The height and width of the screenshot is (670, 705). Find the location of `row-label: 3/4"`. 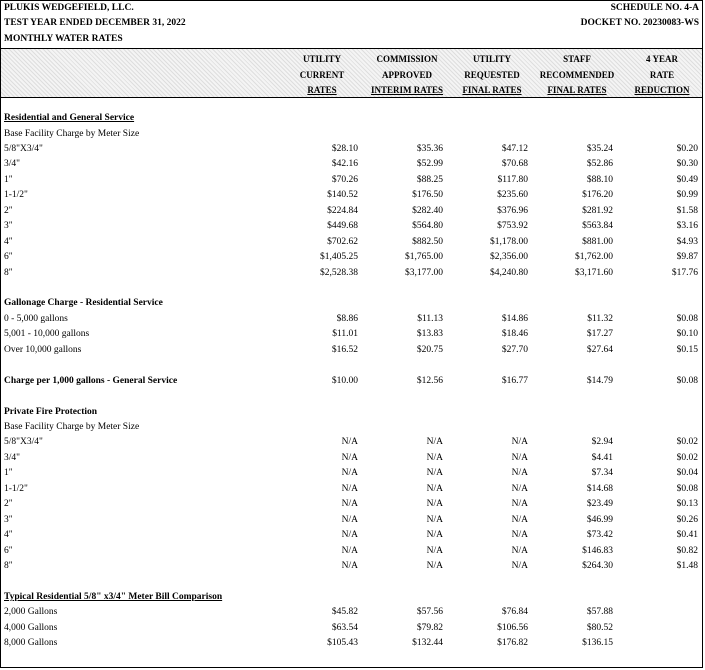

row-label: 3/4" is located at coordinates (12, 164).